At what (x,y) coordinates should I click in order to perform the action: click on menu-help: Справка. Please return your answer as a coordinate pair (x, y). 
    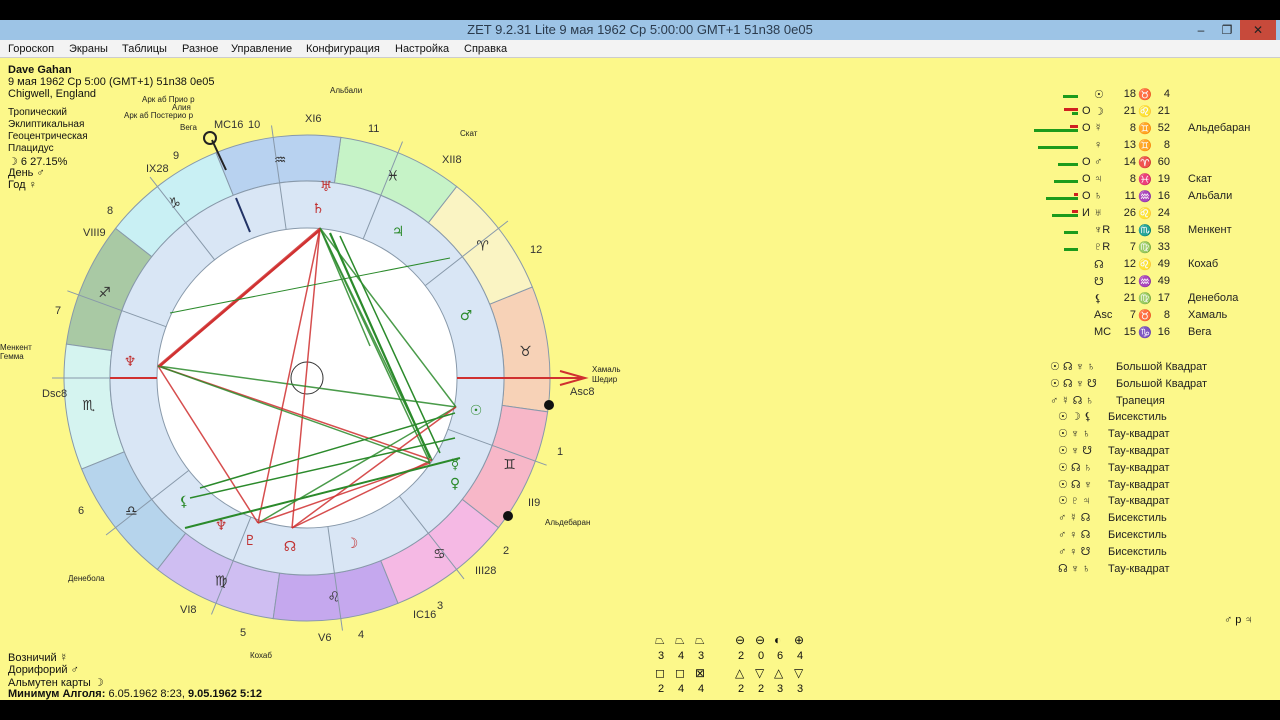
    Looking at the image, I should click on (485, 49).